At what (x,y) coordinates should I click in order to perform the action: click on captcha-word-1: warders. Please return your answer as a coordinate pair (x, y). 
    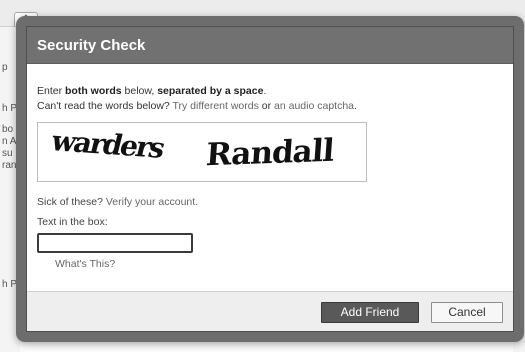
    Looking at the image, I should click on (107, 144).